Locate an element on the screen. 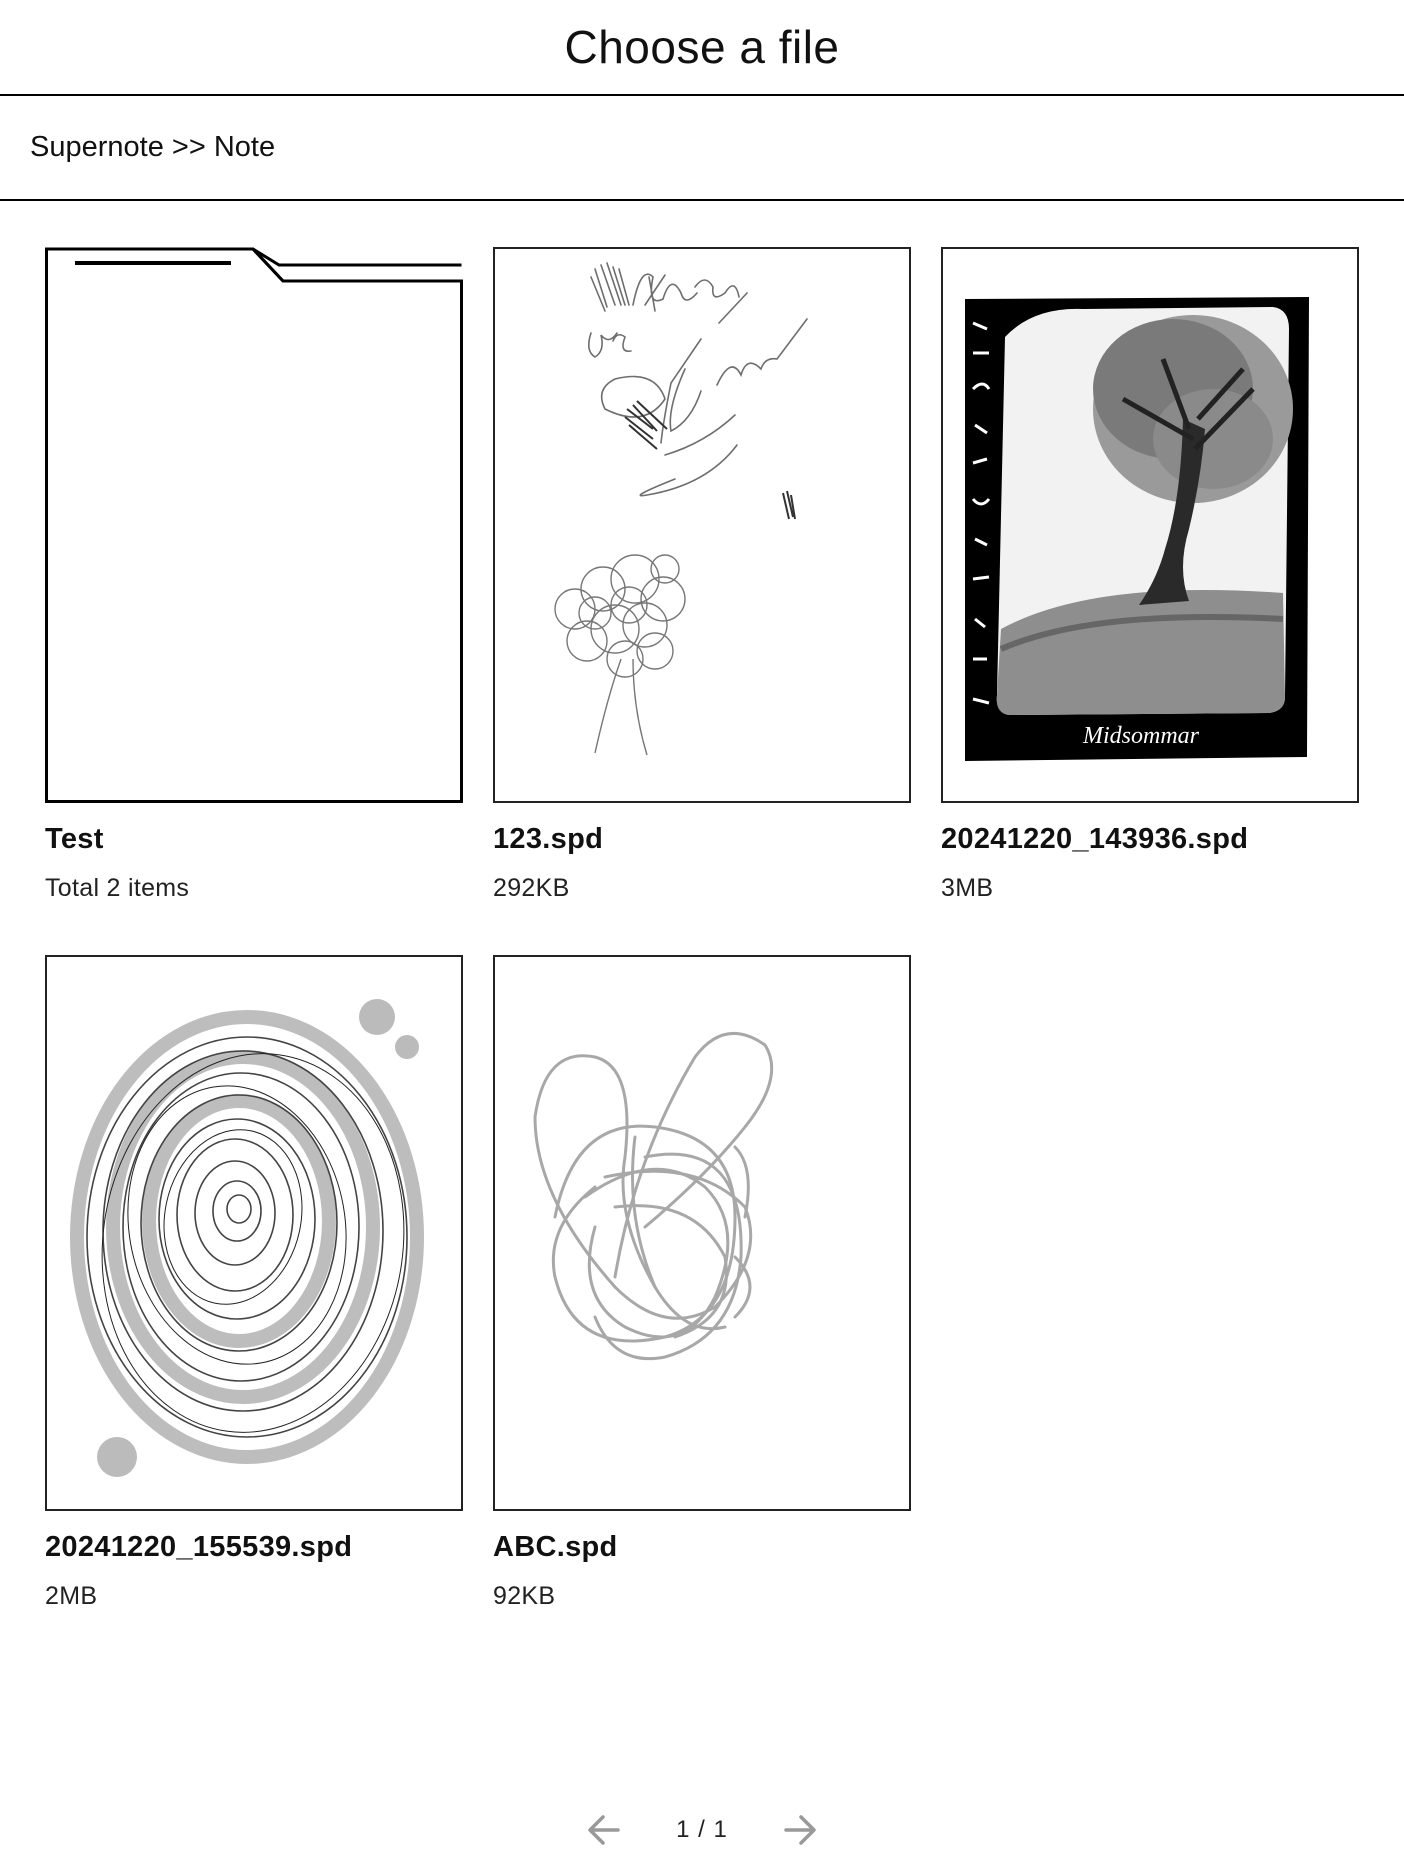 This screenshot has height=1872, width=1404. file-name: 20241220_143936.spd is located at coordinates (1095, 839).